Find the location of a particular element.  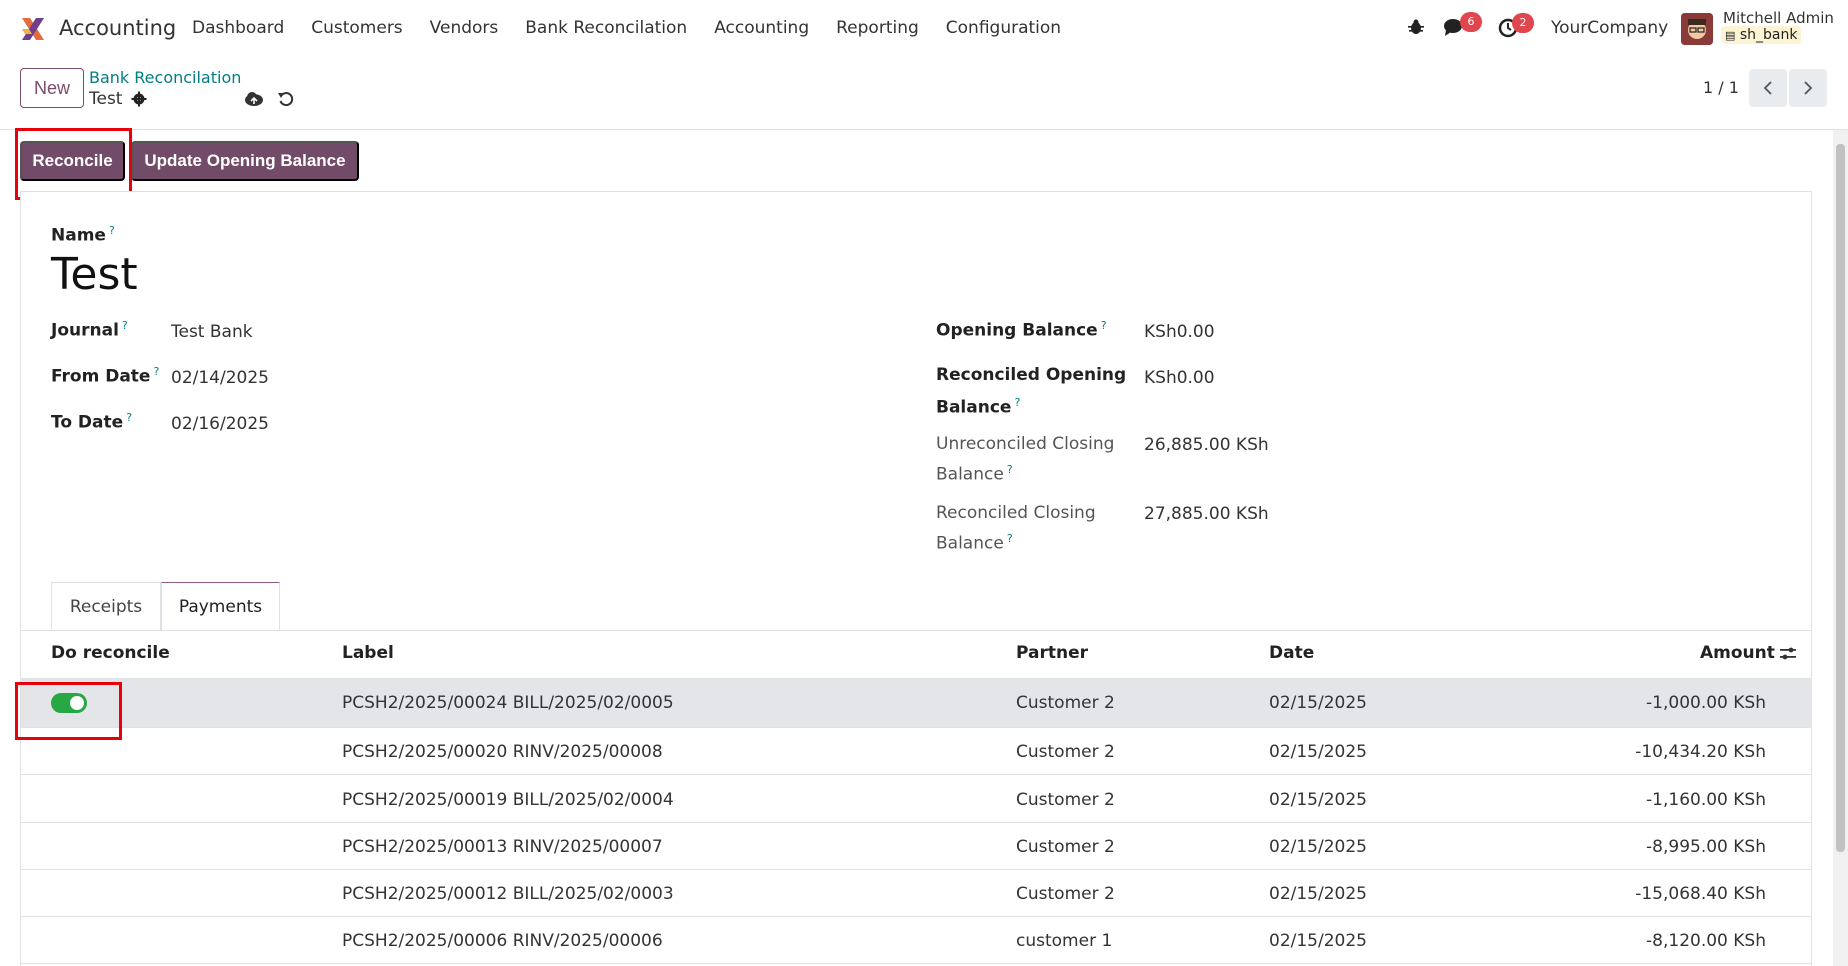

debug-bug-icon is located at coordinates (1416, 27).